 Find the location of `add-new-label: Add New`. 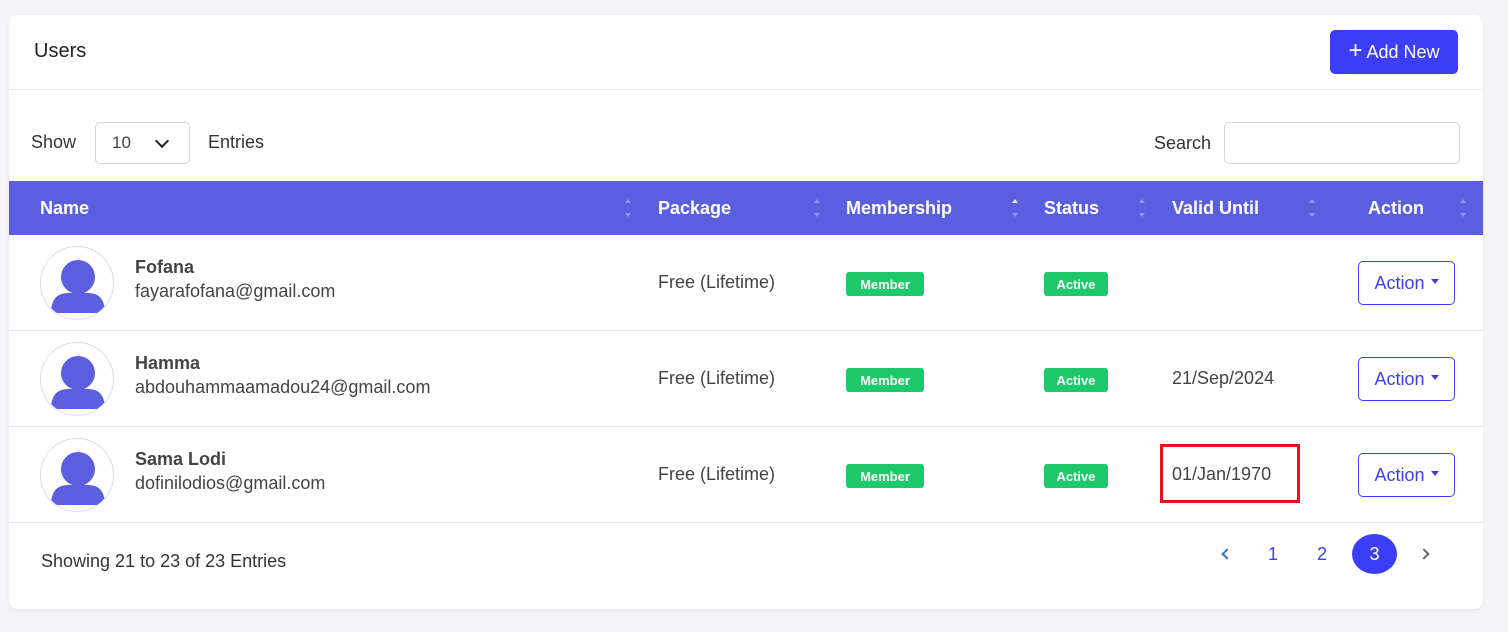

add-new-label: Add New is located at coordinates (1403, 51).